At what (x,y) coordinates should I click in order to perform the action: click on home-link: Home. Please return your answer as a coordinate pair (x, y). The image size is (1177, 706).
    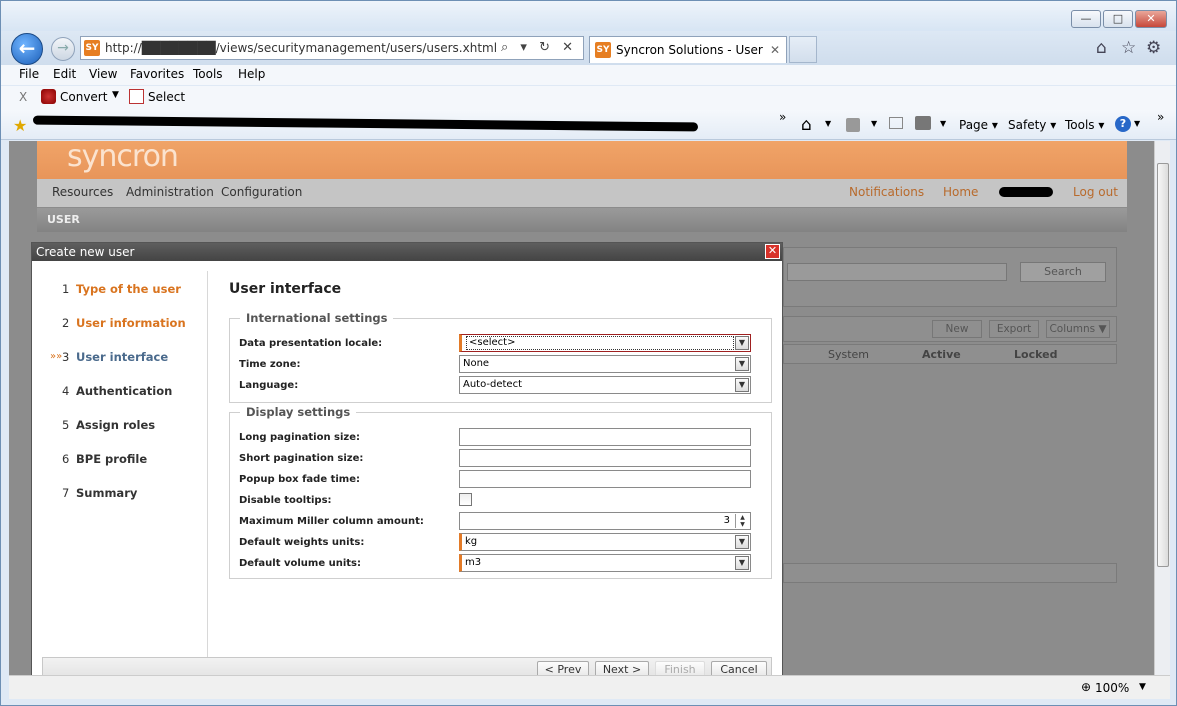
    Looking at the image, I should click on (960, 192).